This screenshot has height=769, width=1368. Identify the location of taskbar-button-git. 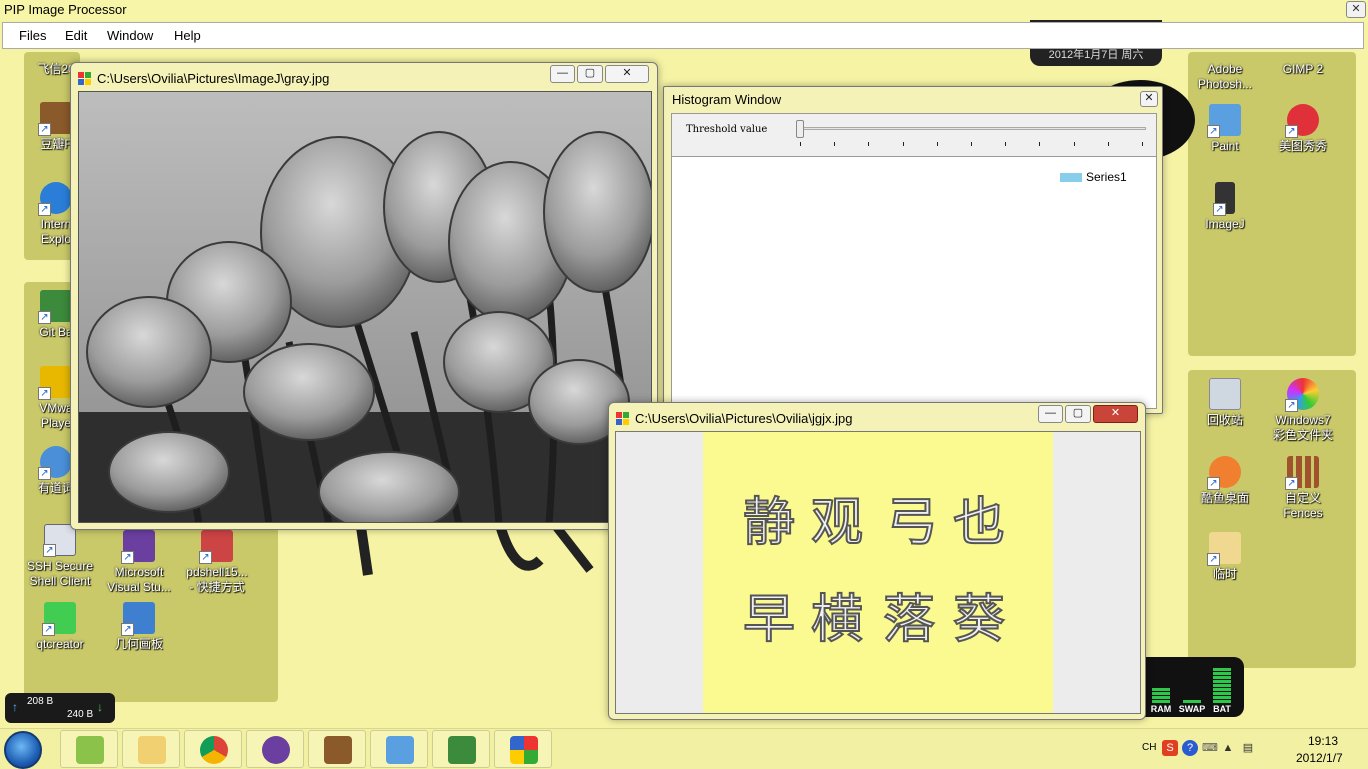
(461, 749).